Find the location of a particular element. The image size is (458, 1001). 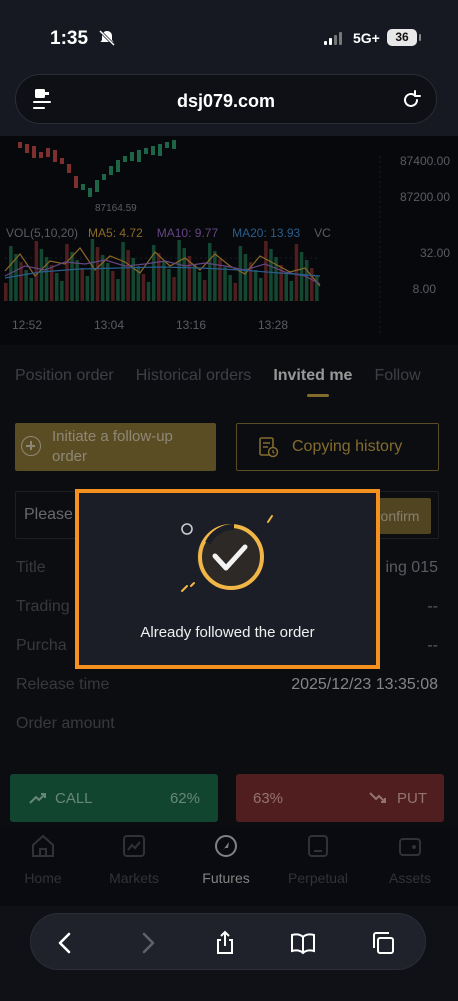

reload-icon is located at coordinates (411, 100).